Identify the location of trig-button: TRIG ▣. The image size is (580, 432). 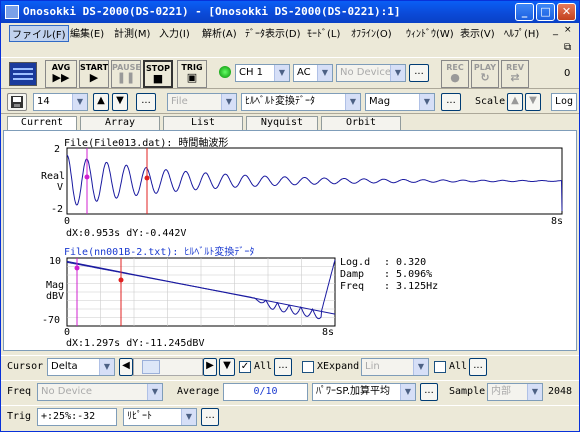
(192, 74).